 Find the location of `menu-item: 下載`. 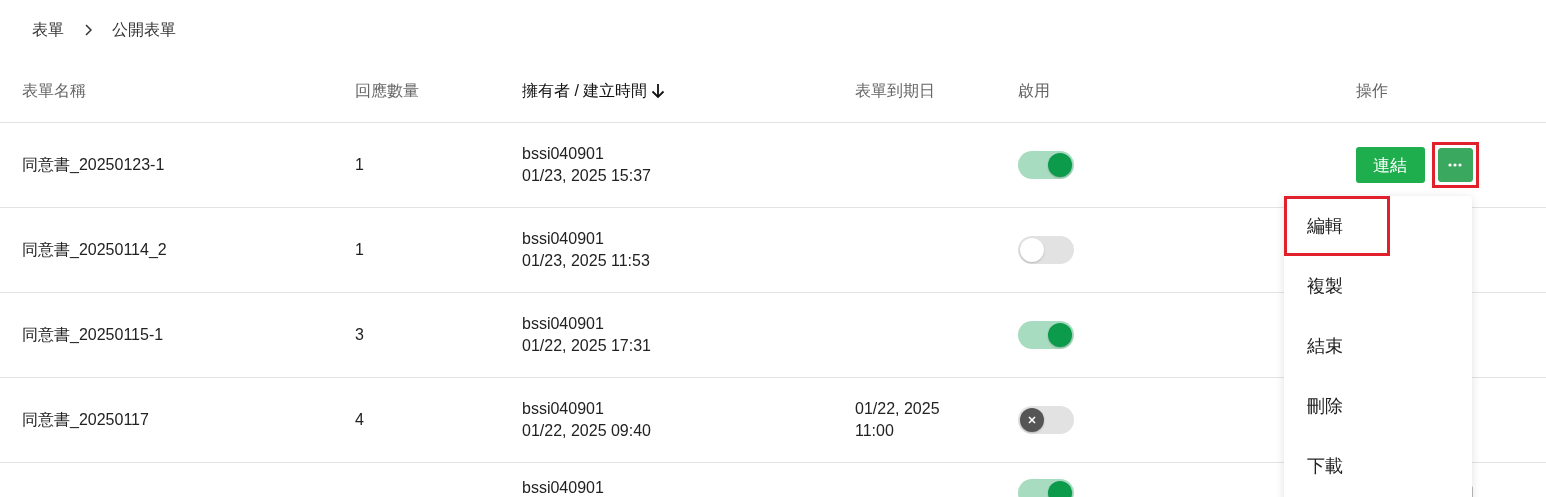

menu-item: 下載 is located at coordinates (1337, 466).